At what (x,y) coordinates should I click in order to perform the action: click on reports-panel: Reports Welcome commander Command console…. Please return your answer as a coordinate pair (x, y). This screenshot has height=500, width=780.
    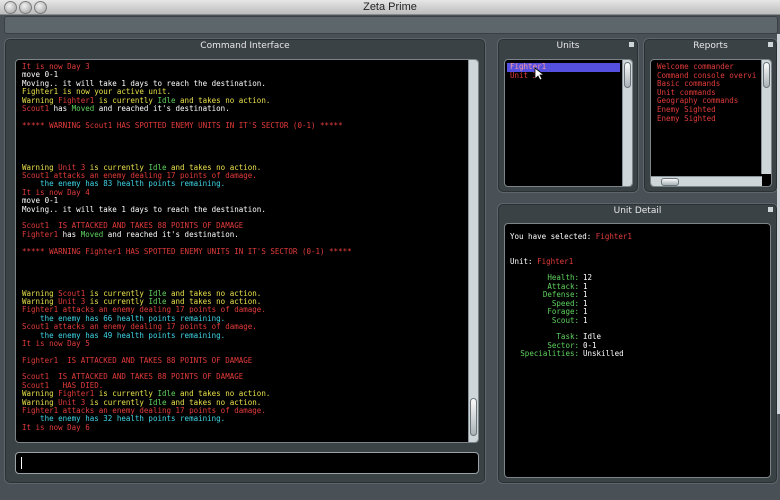
    Looking at the image, I should click on (710, 115).